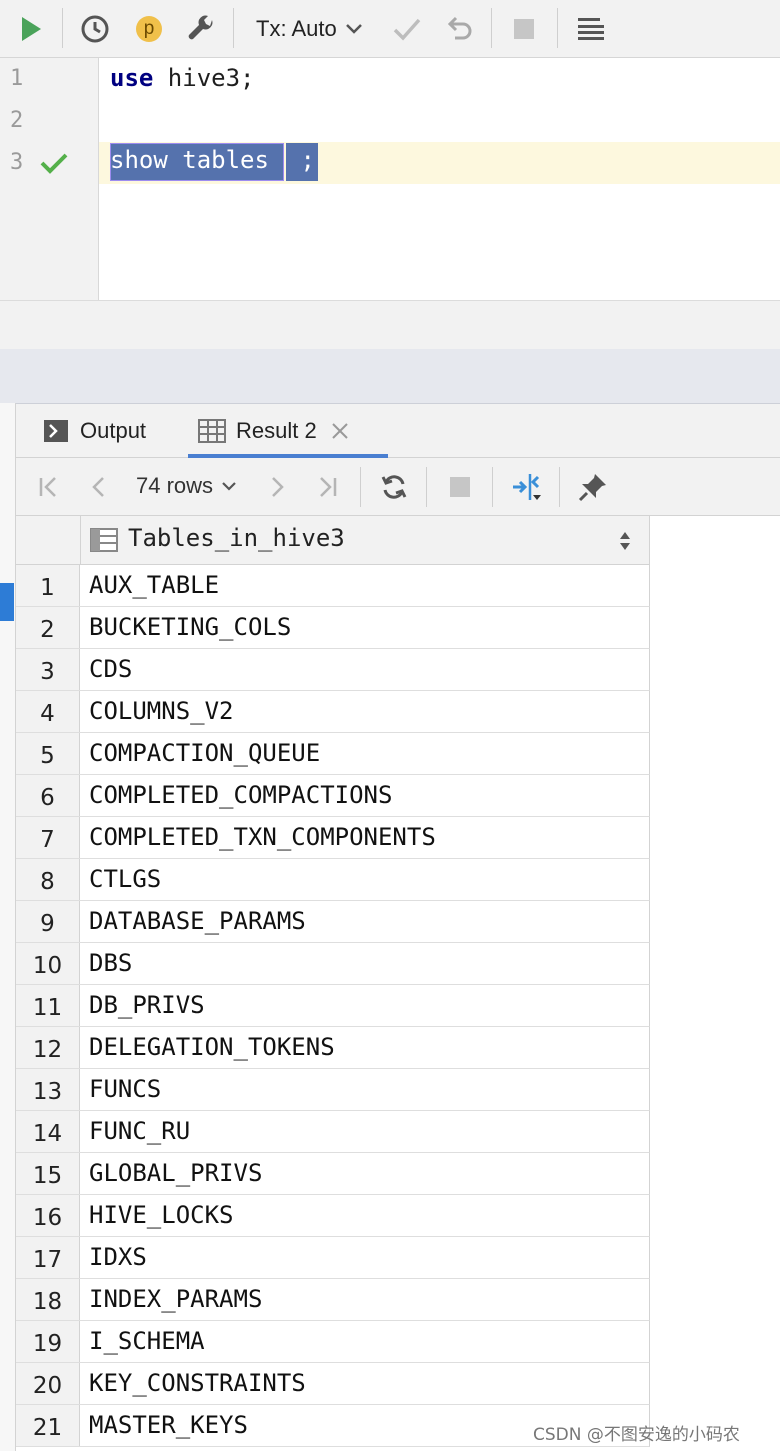  I want to click on next-page-icon, so click(277, 487).